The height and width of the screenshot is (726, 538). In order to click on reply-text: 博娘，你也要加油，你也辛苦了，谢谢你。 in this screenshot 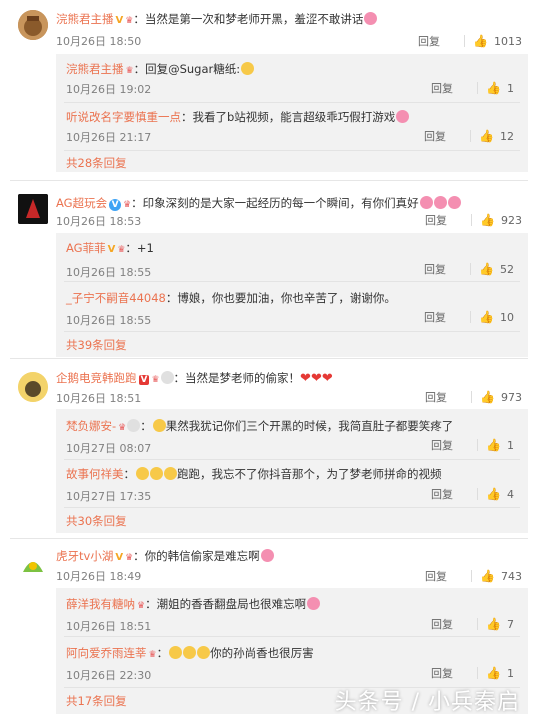, I will do `click(286, 298)`.